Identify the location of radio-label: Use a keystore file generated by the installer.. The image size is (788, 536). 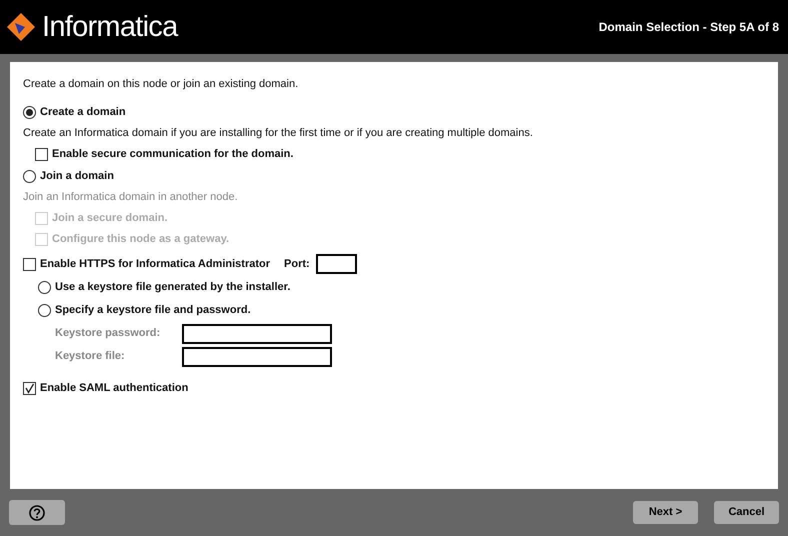
(172, 288).